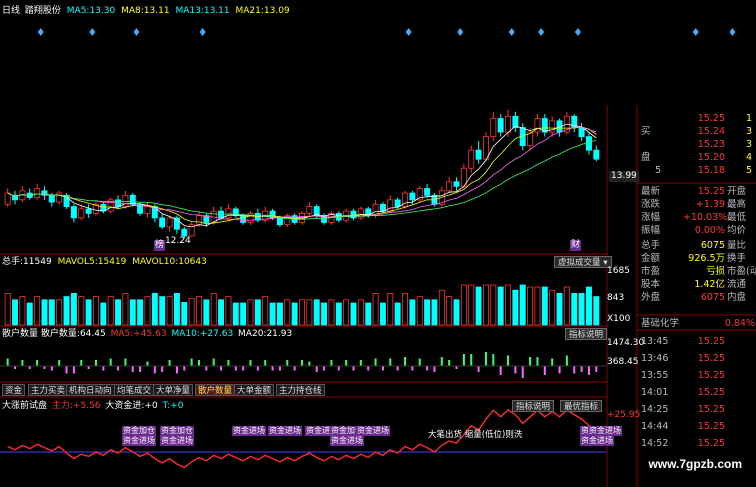  I want to click on tab-item: 主力买卖, so click(48, 390).